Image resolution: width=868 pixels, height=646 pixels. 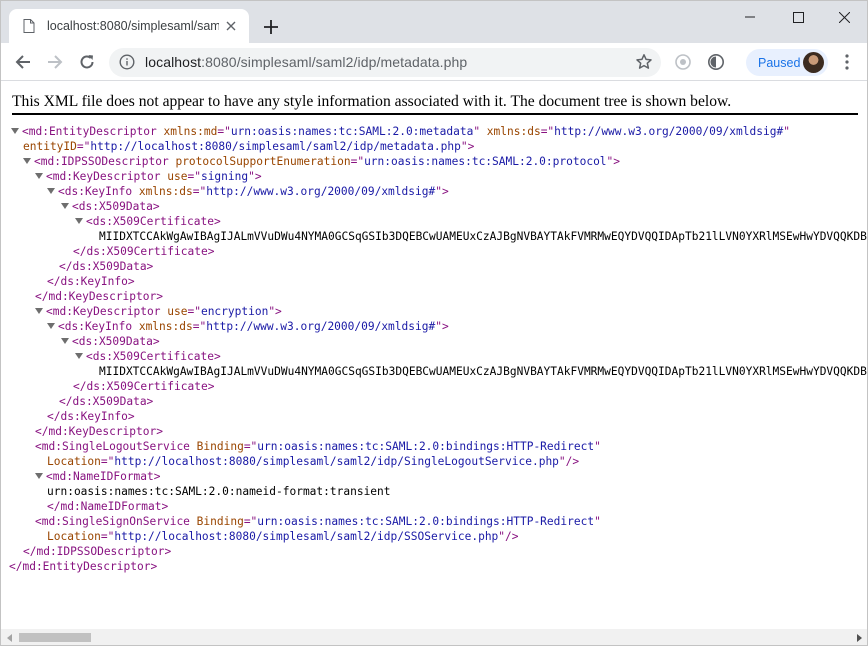 I want to click on minimize-button, so click(x=750, y=17).